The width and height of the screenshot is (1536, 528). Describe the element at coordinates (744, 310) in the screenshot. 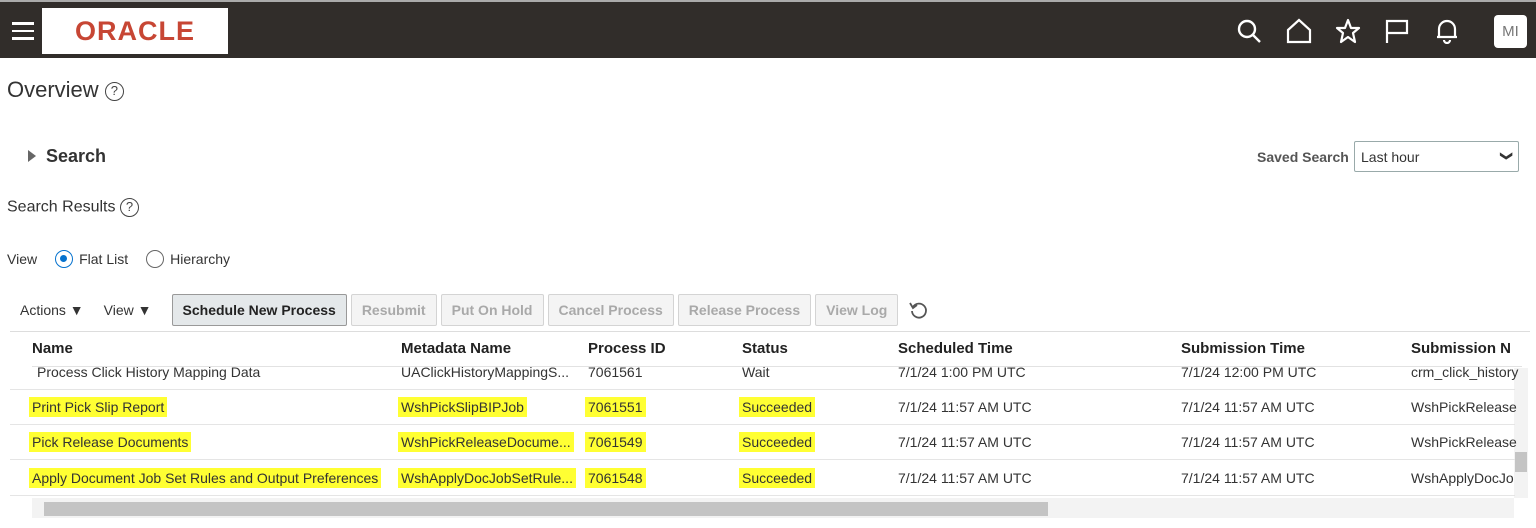

I see `release-process-button: Release Process` at that location.